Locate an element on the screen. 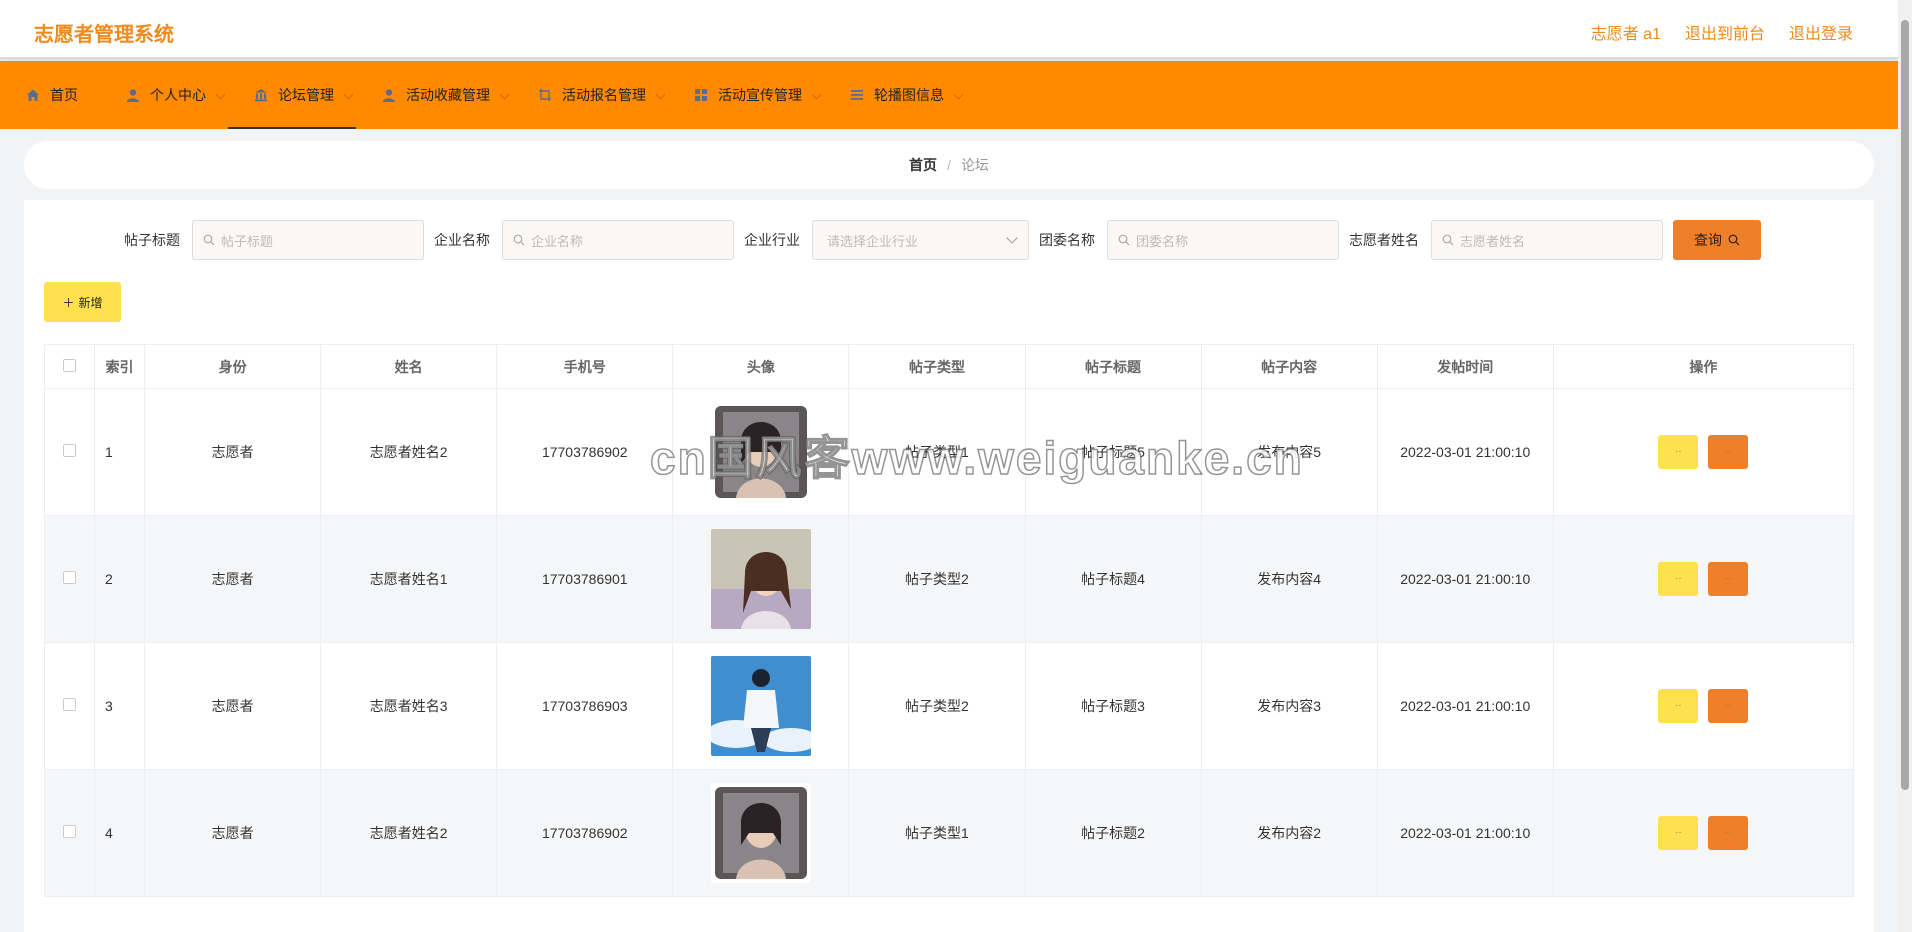 The height and width of the screenshot is (932, 1912). league-input: 团委名称 is located at coordinates (1223, 240).